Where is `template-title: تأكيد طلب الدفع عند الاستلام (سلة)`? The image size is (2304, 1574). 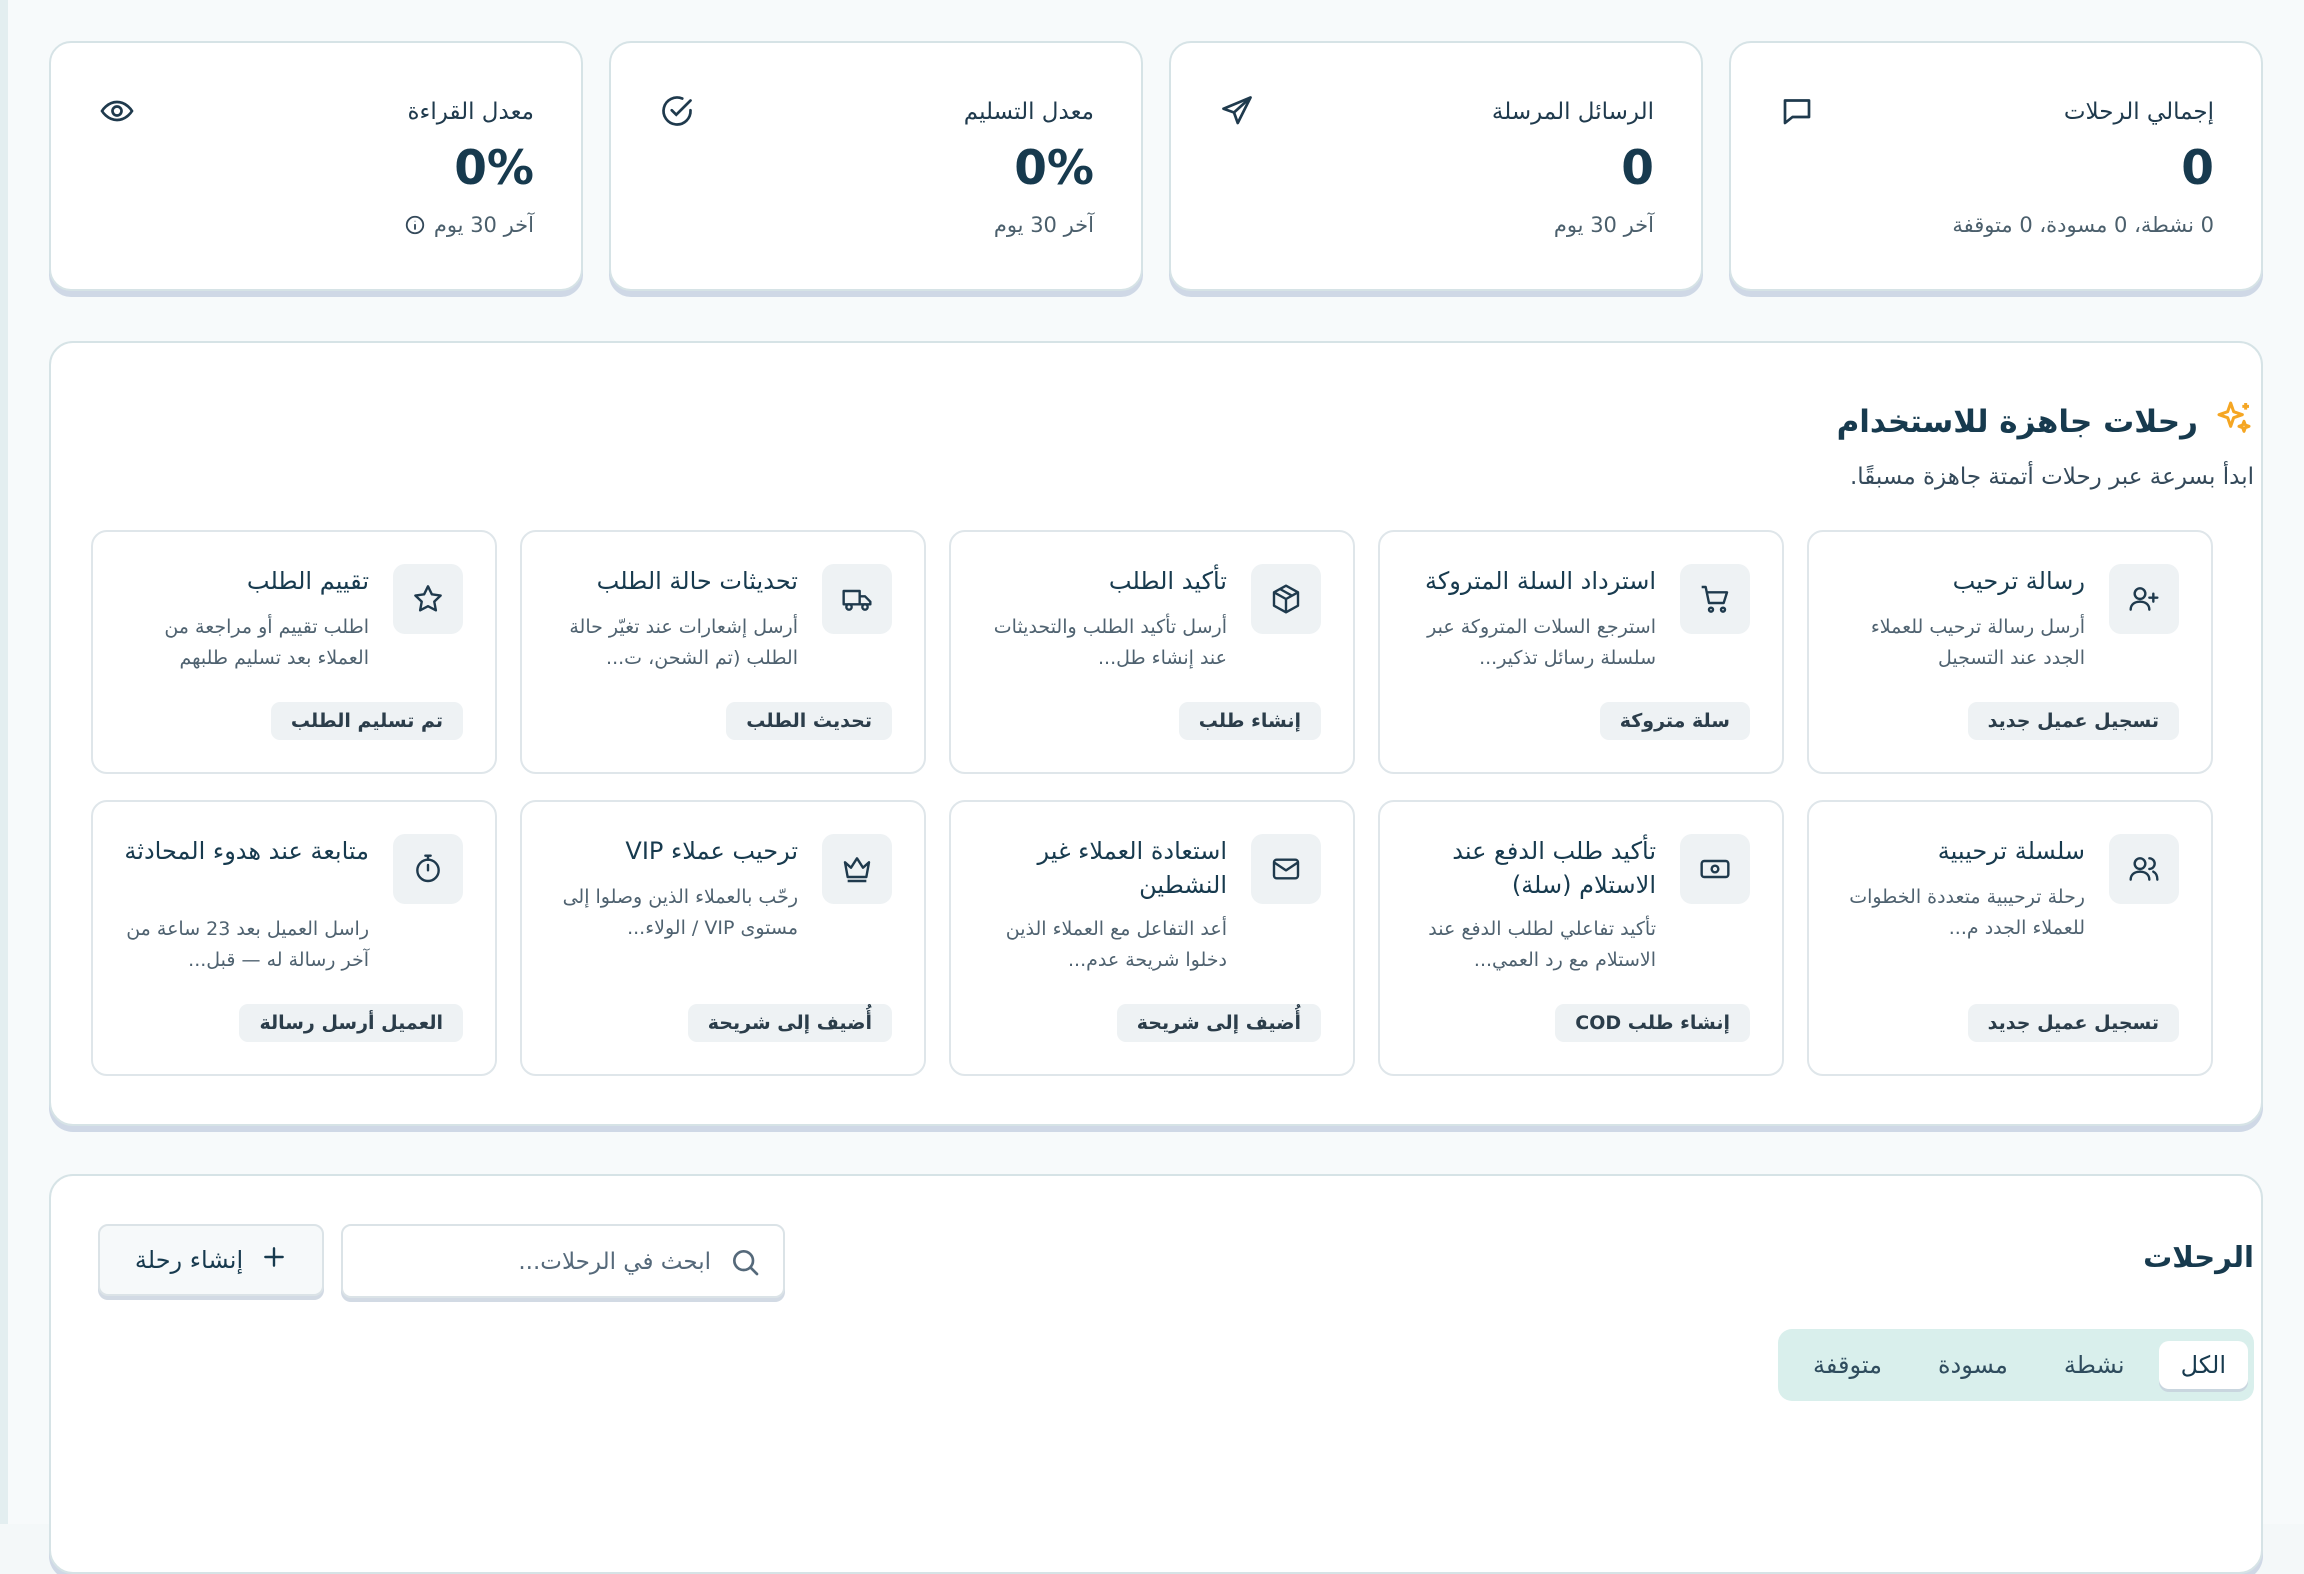 template-title: تأكيد طلب الدفع عند الاستلام (سلة) is located at coordinates (1554, 868).